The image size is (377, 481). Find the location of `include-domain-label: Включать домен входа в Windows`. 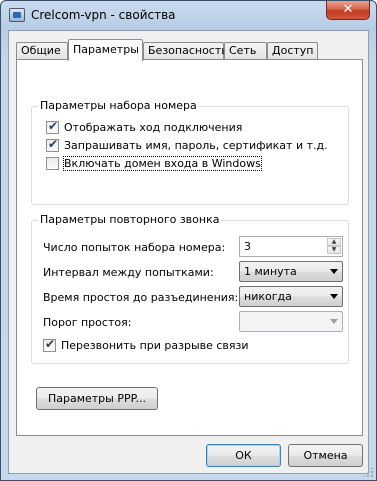

include-domain-label: Включать домен входа в Windows is located at coordinates (162, 163).